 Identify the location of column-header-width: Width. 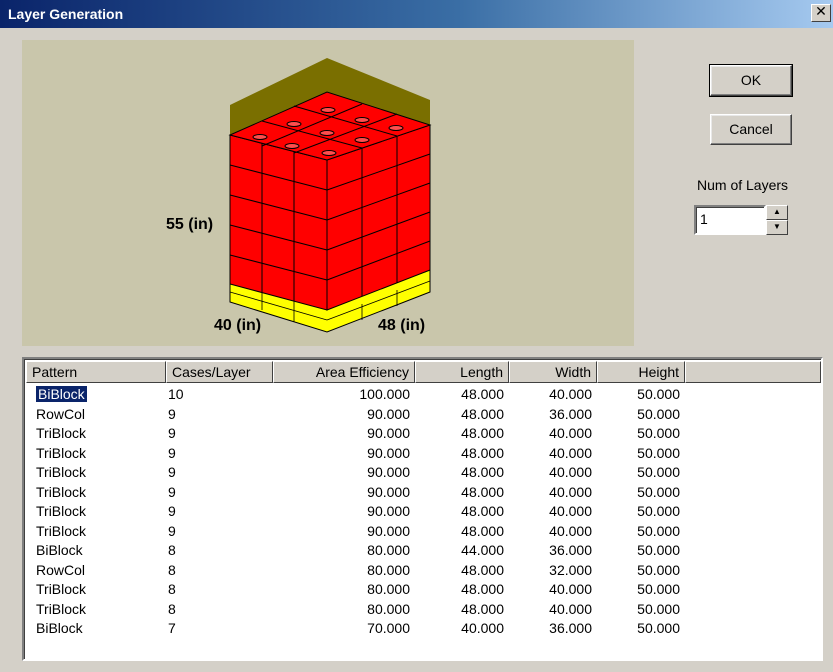
(553, 372).